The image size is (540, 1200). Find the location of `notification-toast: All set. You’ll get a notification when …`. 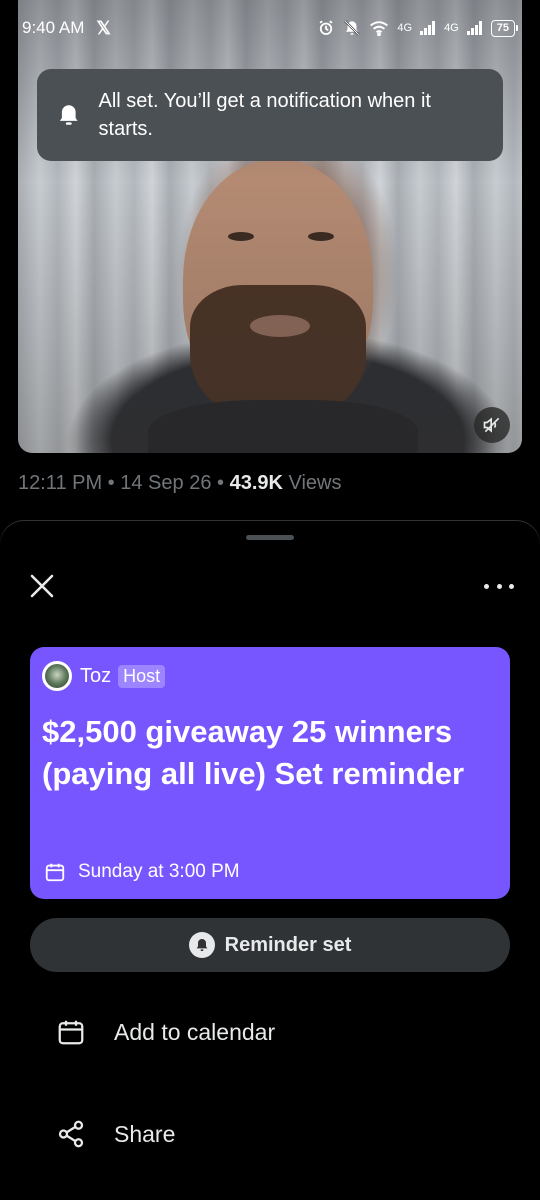

notification-toast: All set. You’ll get a notification when … is located at coordinates (270, 115).